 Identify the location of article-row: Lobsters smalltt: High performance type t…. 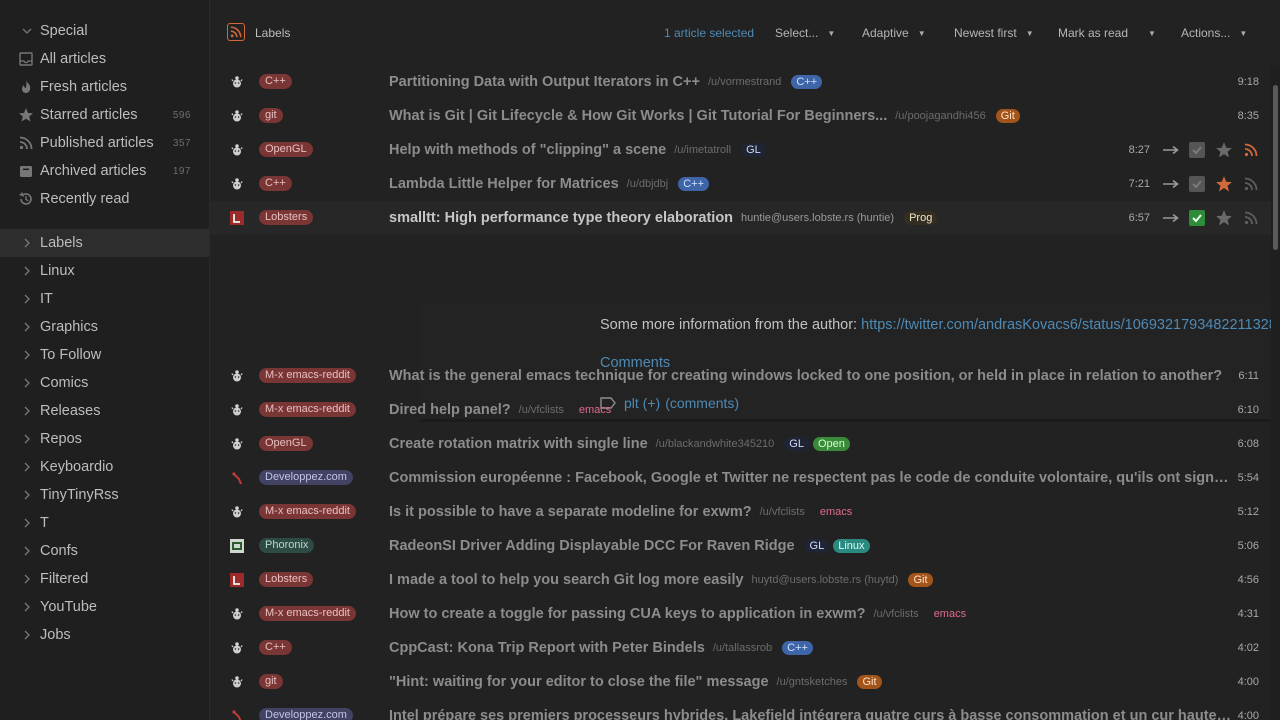
(740, 218).